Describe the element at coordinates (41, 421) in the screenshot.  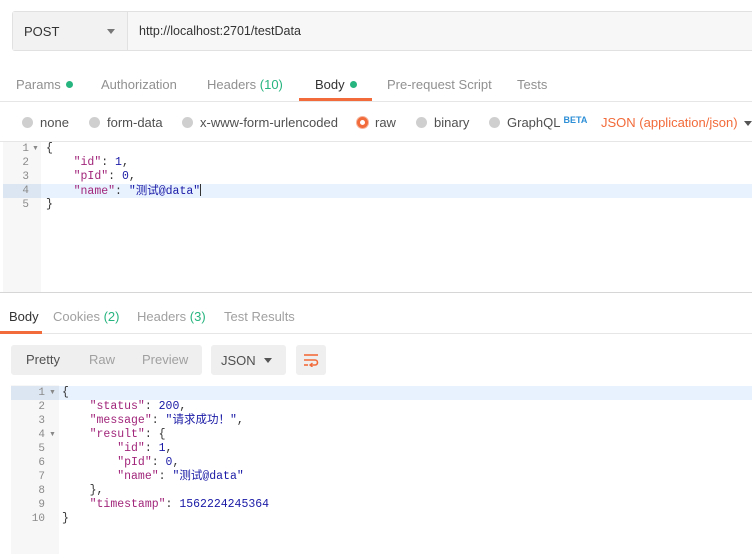
I see `line-number: 3` at that location.